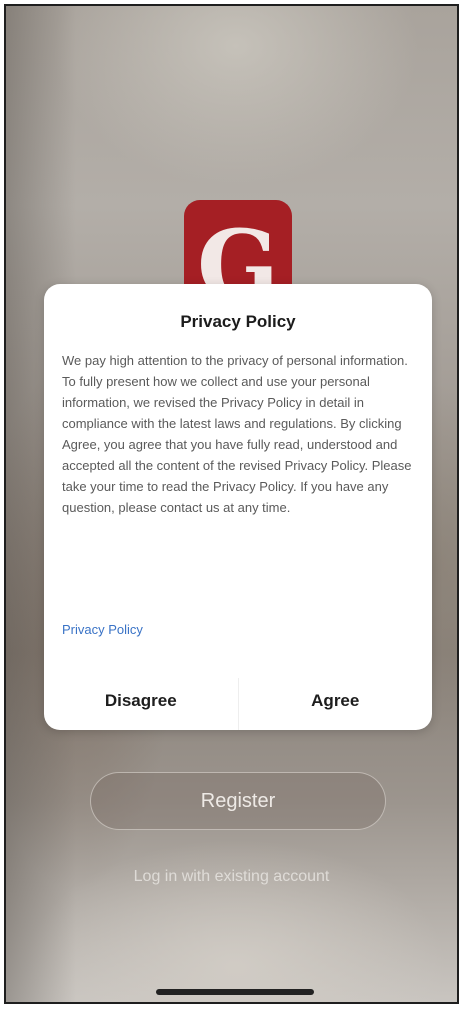 This screenshot has height=1010, width=465. What do you see at coordinates (102, 629) in the screenshot?
I see `privacy-policy-link: Privacy Policy` at bounding box center [102, 629].